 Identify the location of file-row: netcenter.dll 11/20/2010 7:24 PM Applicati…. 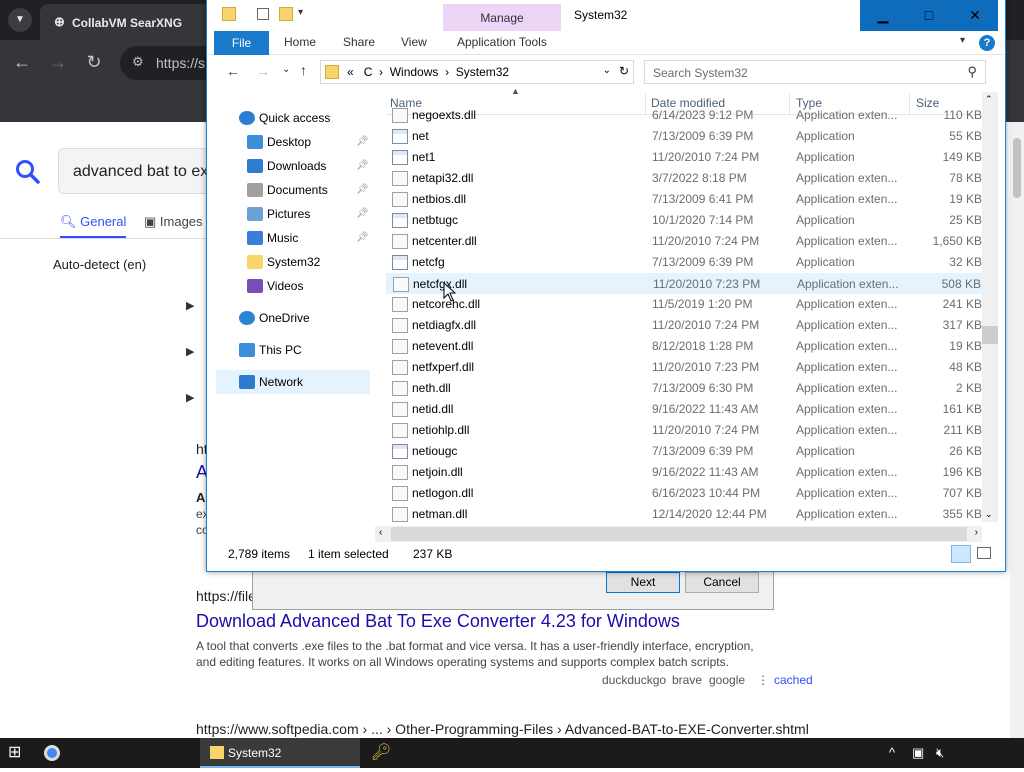
(684, 241).